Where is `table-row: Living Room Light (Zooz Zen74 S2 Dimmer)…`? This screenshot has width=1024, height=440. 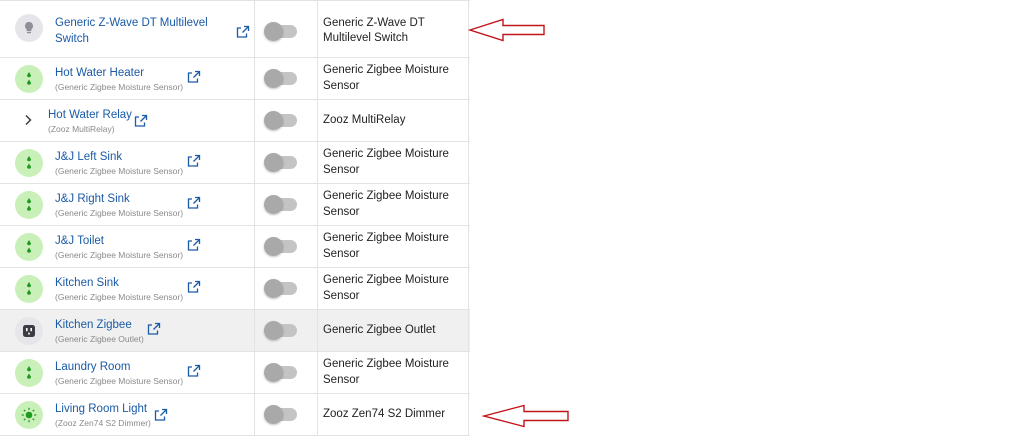 table-row: Living Room Light (Zooz Zen74 S2 Dimmer)… is located at coordinates (235, 415).